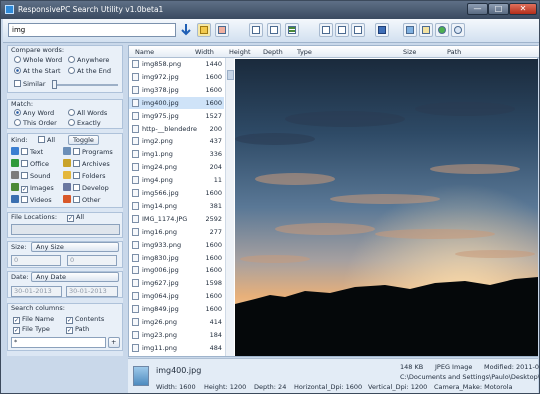 This screenshot has width=540, height=394. I want to click on file-locations-all-checkbox: ✓ All, so click(75, 217).